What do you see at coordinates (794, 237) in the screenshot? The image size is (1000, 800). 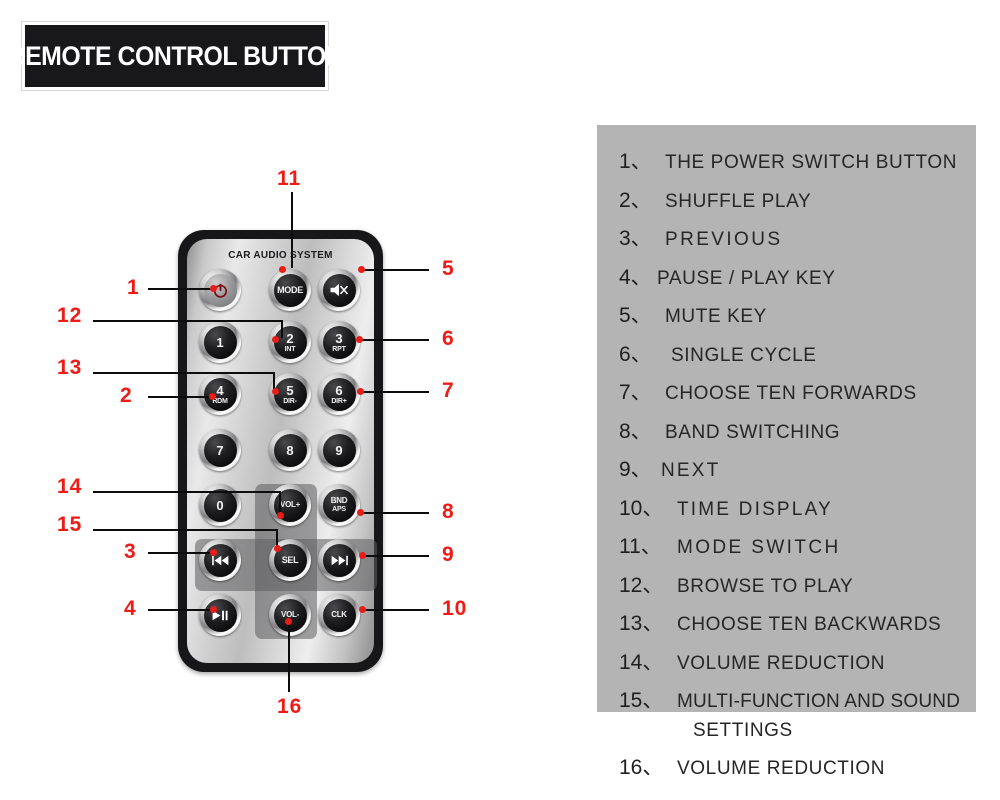 I see `legend-item-3: 3、 PREVIOUS` at bounding box center [794, 237].